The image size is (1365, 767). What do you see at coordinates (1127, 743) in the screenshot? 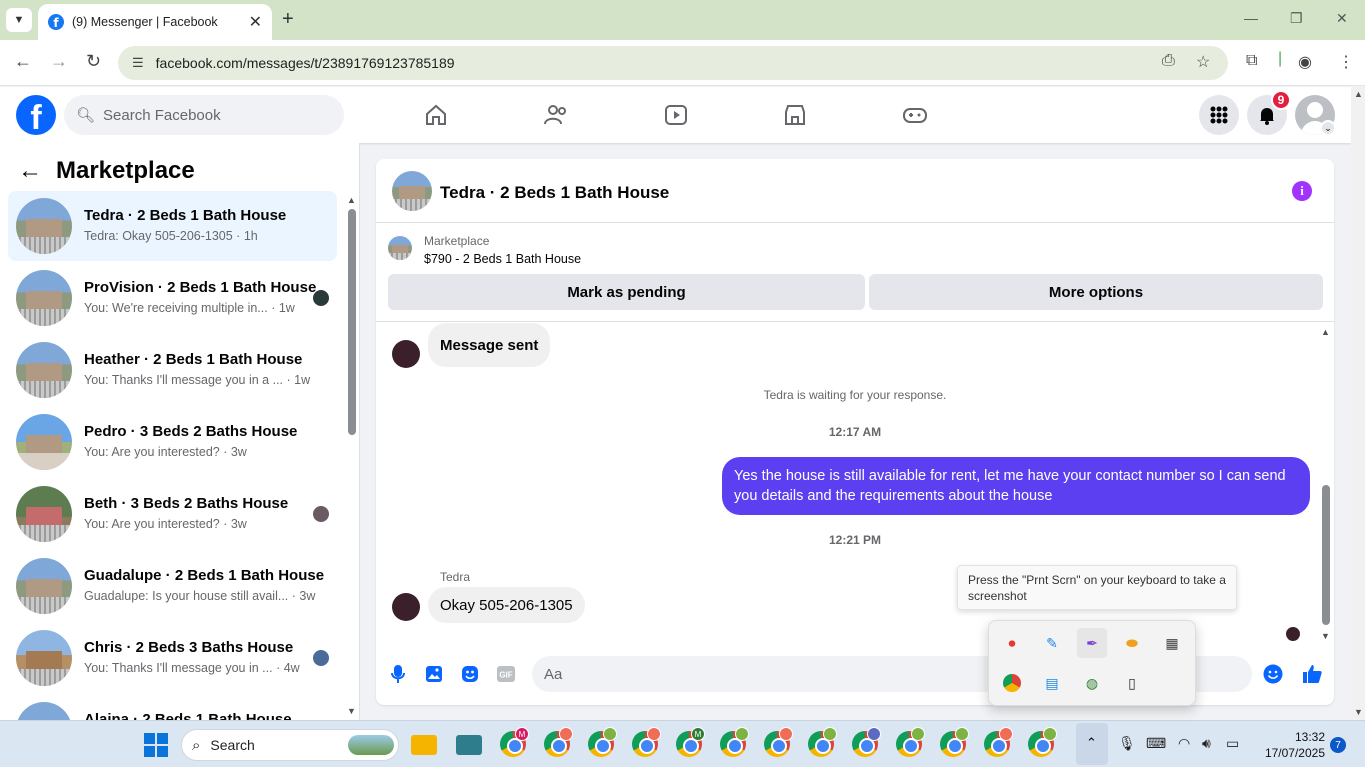
I see `microphone-icon: 🎙︎` at bounding box center [1127, 743].